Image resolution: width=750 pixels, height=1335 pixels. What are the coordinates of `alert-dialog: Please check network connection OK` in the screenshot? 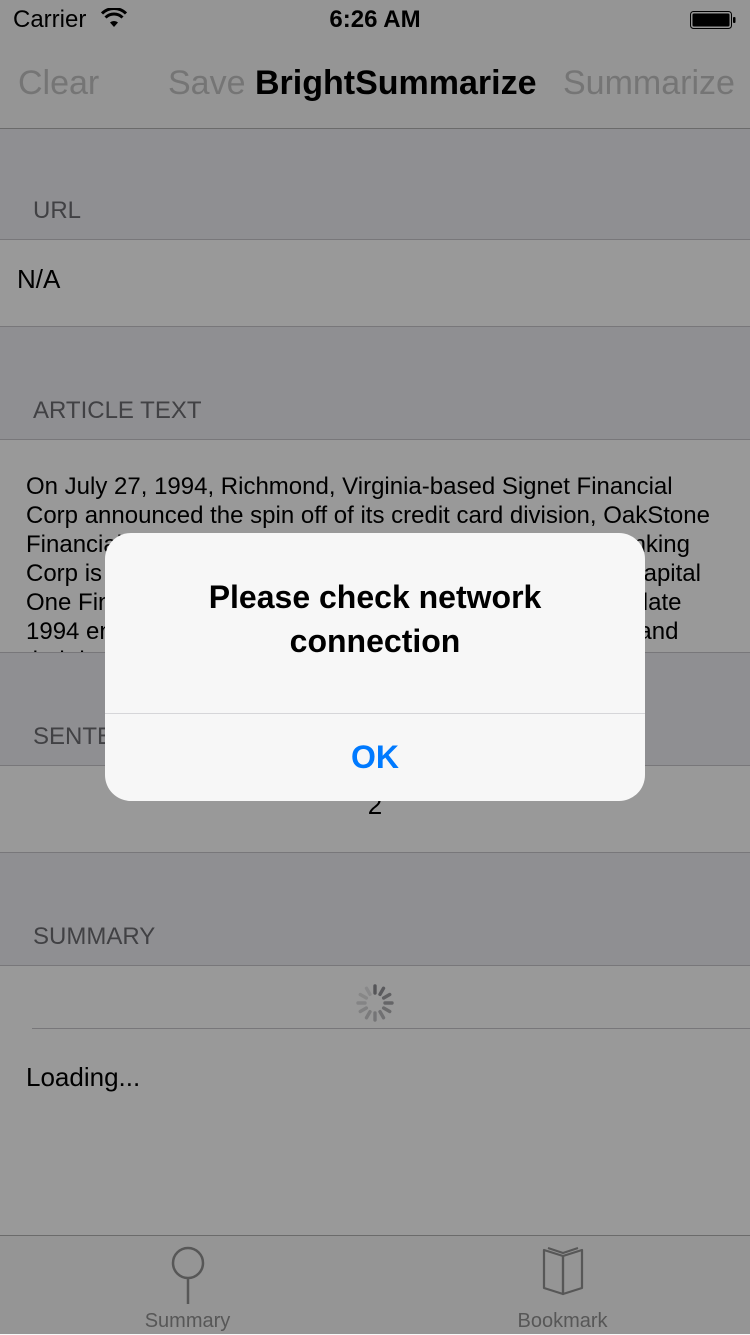 It's located at (375, 667).